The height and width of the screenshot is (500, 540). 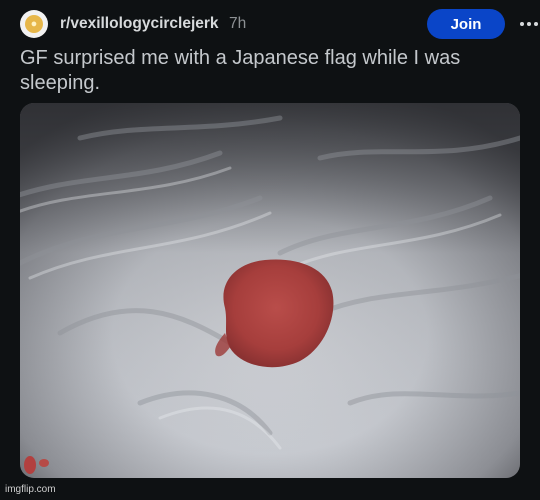 What do you see at coordinates (238, 23) in the screenshot?
I see `post-age: 7h` at bounding box center [238, 23].